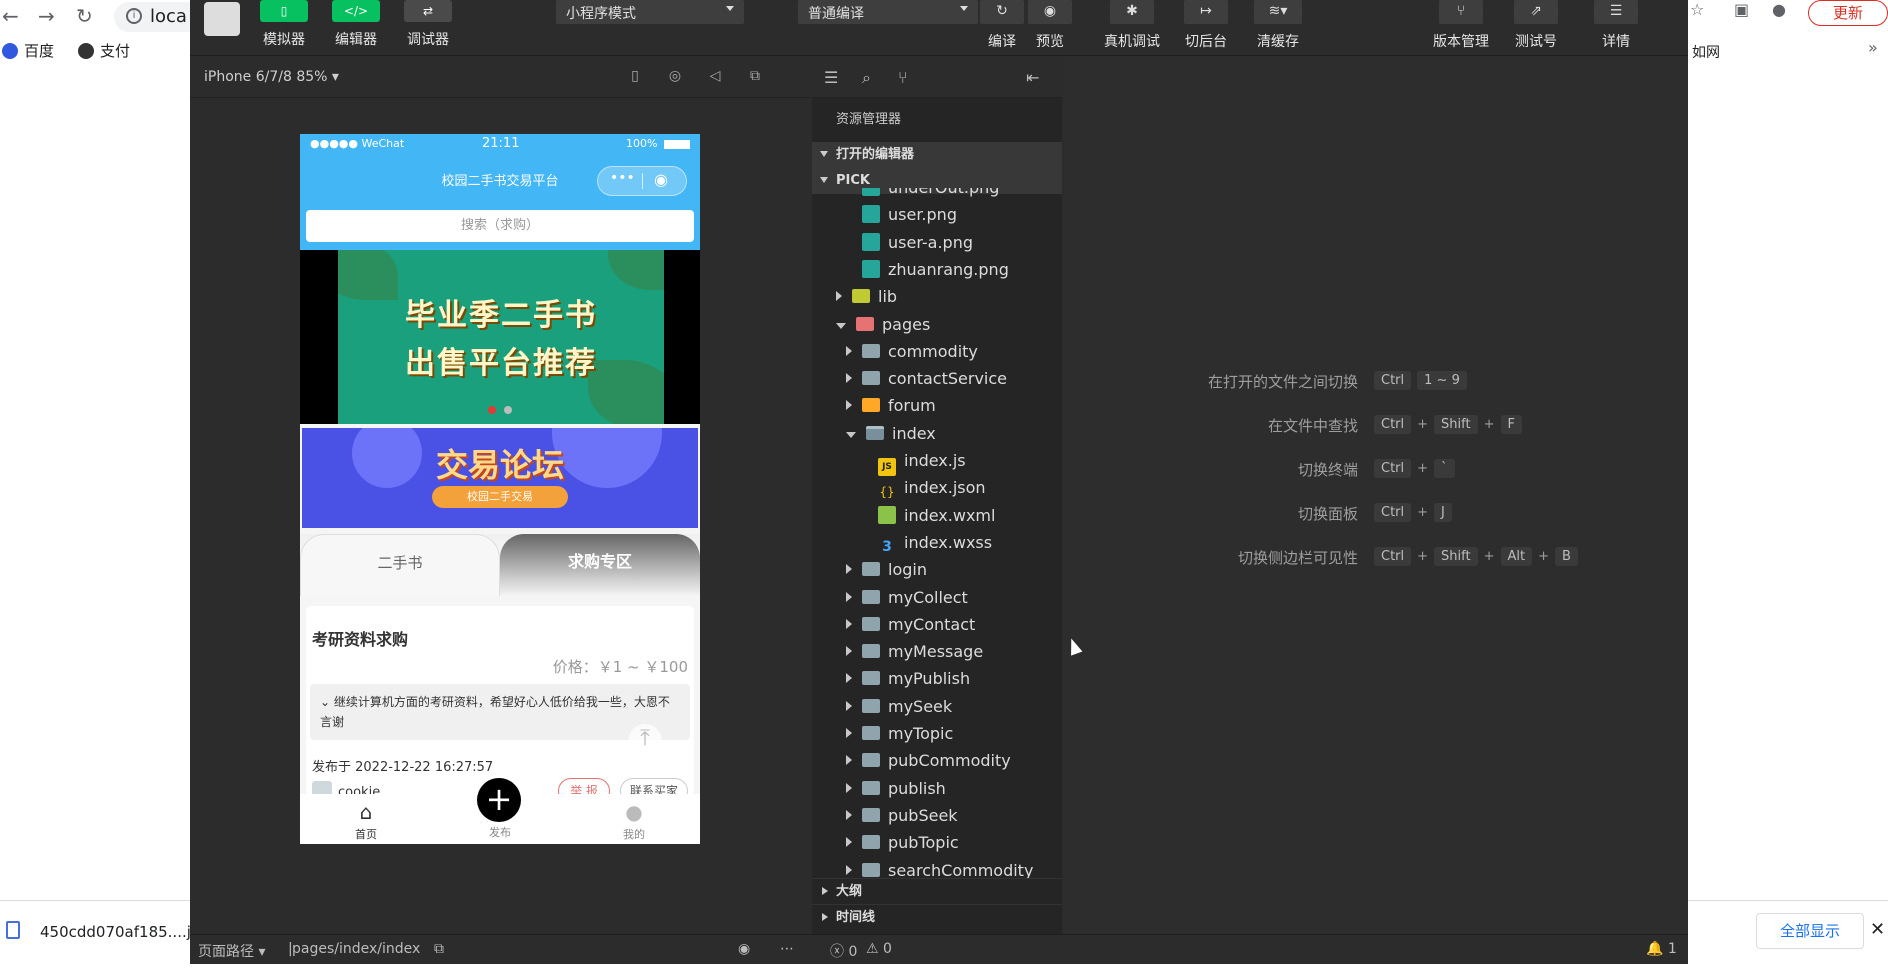 The height and width of the screenshot is (968, 1888). I want to click on timeline-section: 时间线, so click(937, 917).